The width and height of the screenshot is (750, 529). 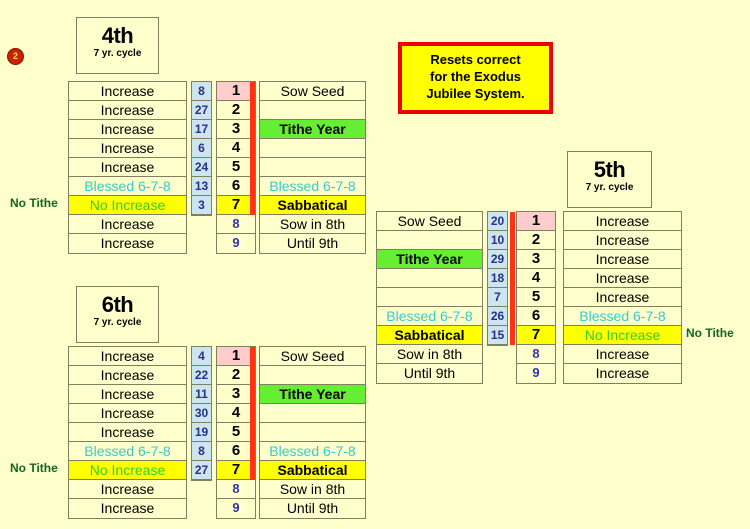 What do you see at coordinates (117, 35) in the screenshot?
I see `cycle-ordinal: 4th` at bounding box center [117, 35].